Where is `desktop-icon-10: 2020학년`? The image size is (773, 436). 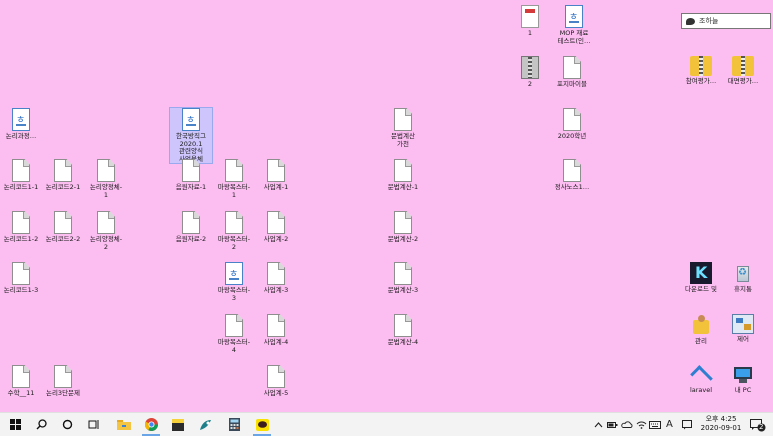
desktop-icon-10: 2020학년 is located at coordinates (572, 124).